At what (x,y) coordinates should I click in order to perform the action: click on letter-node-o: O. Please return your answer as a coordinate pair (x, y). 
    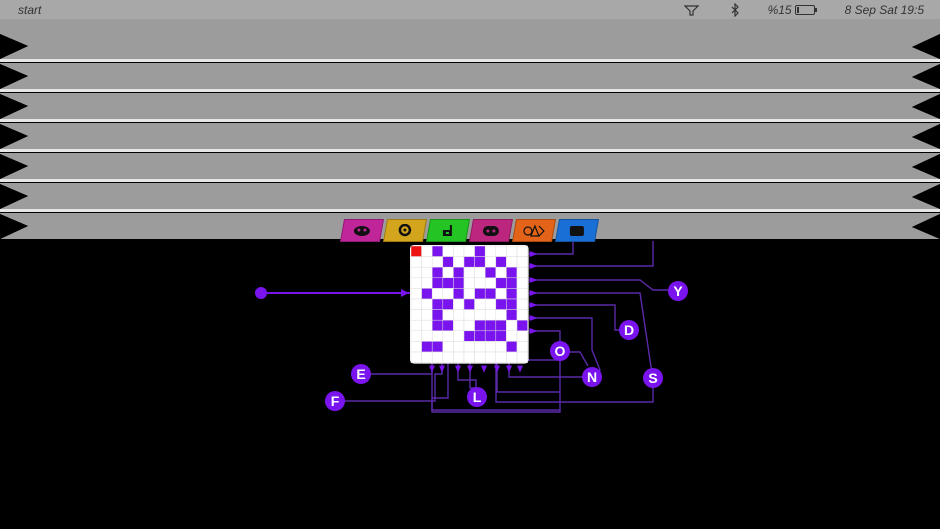
    Looking at the image, I should click on (560, 351).